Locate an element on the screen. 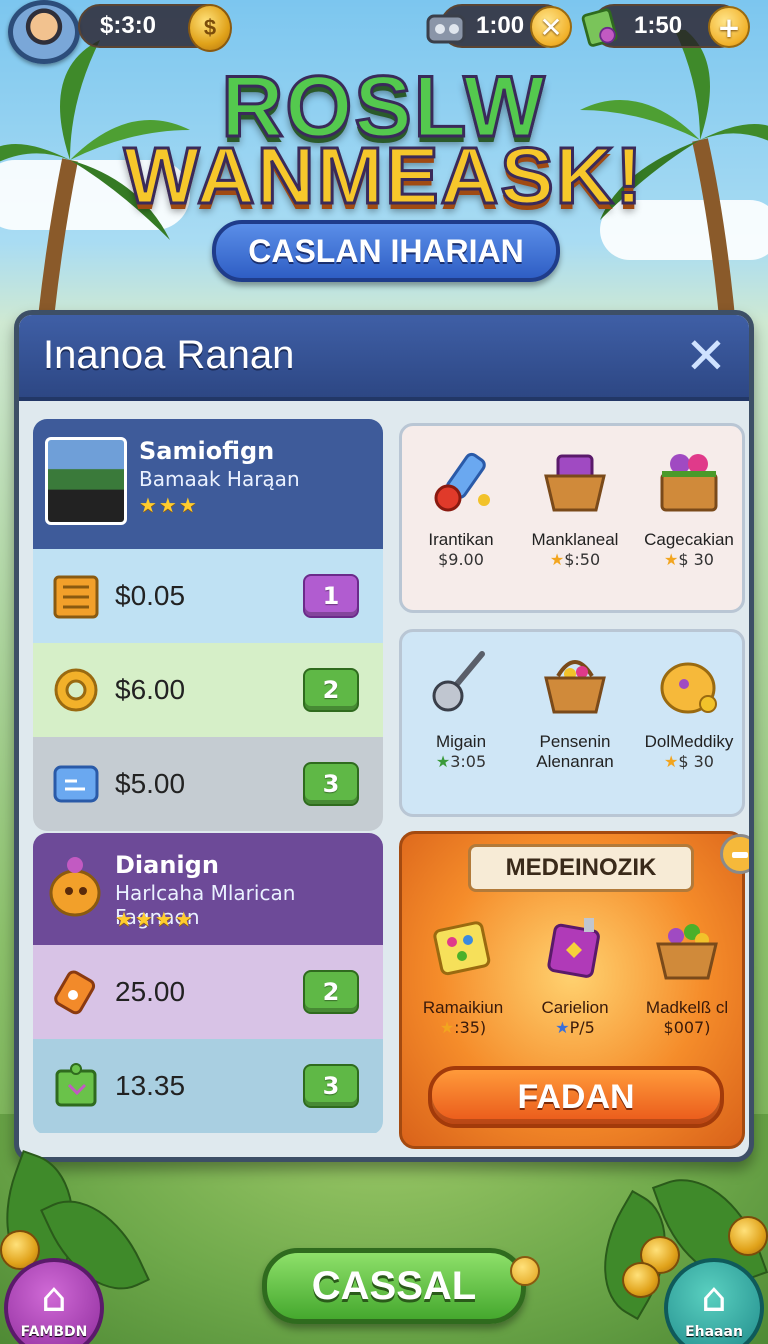  featured-item: Ramaikiun ★:35) is located at coordinates (463, 976).